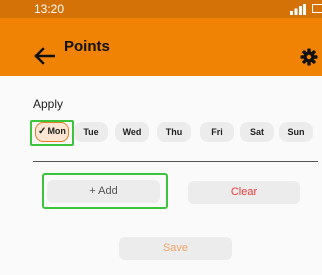  I want to click on clear-button: Clear, so click(244, 192).